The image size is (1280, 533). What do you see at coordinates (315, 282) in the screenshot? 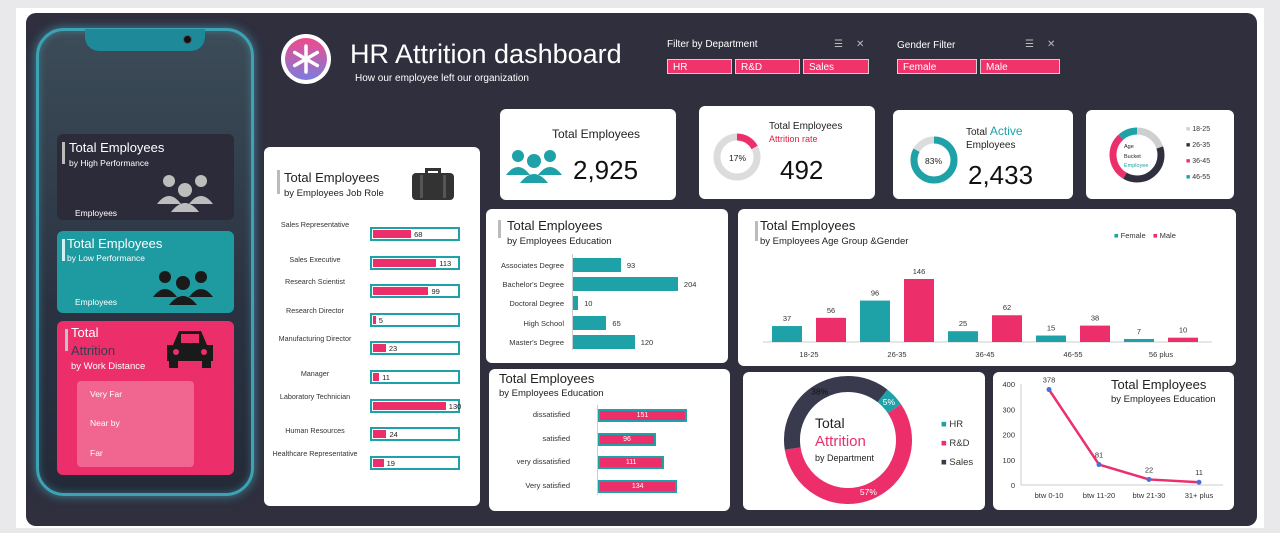
I see `job-role-label: Research Scientist` at bounding box center [315, 282].